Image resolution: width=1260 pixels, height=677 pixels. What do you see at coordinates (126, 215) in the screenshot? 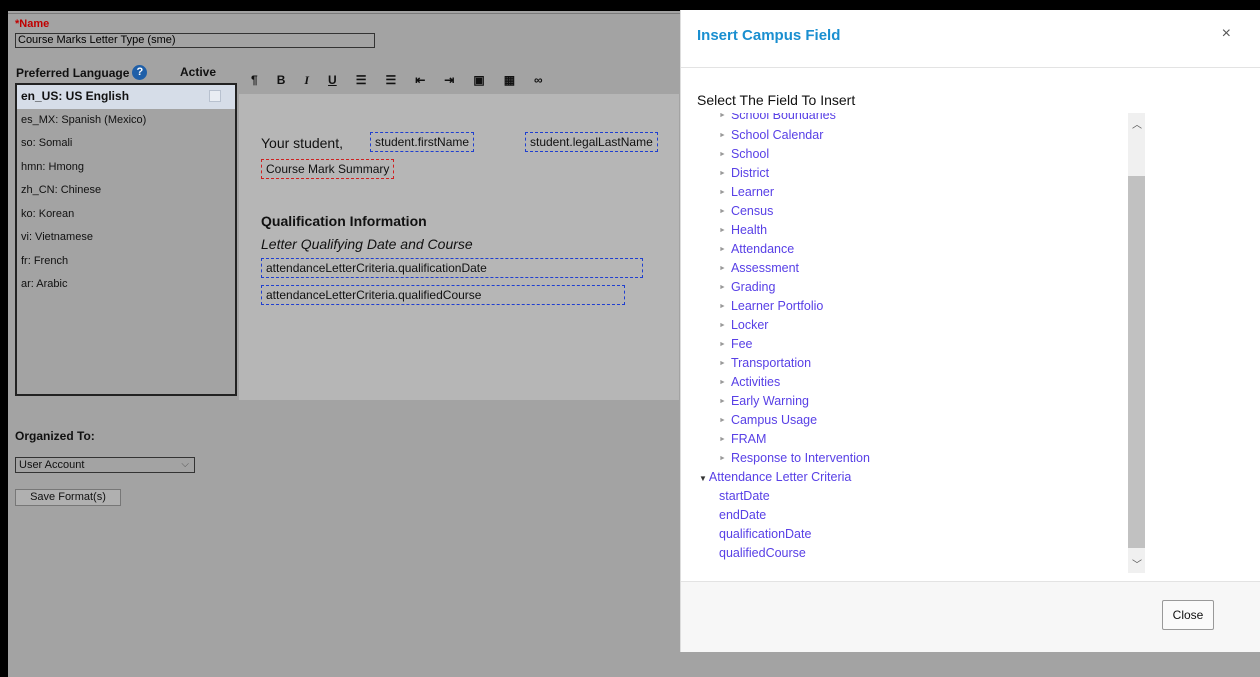
I see `language-item: ko: Korean` at bounding box center [126, 215].